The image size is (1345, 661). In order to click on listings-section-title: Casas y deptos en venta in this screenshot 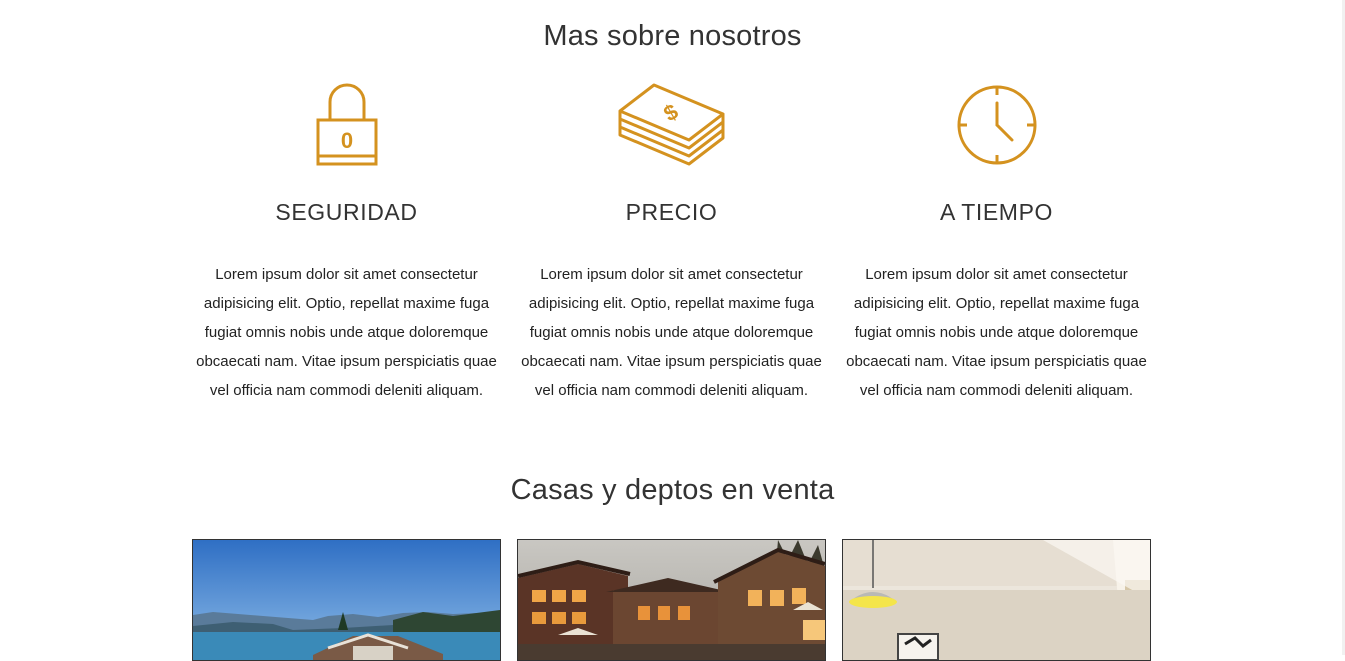, I will do `click(672, 490)`.